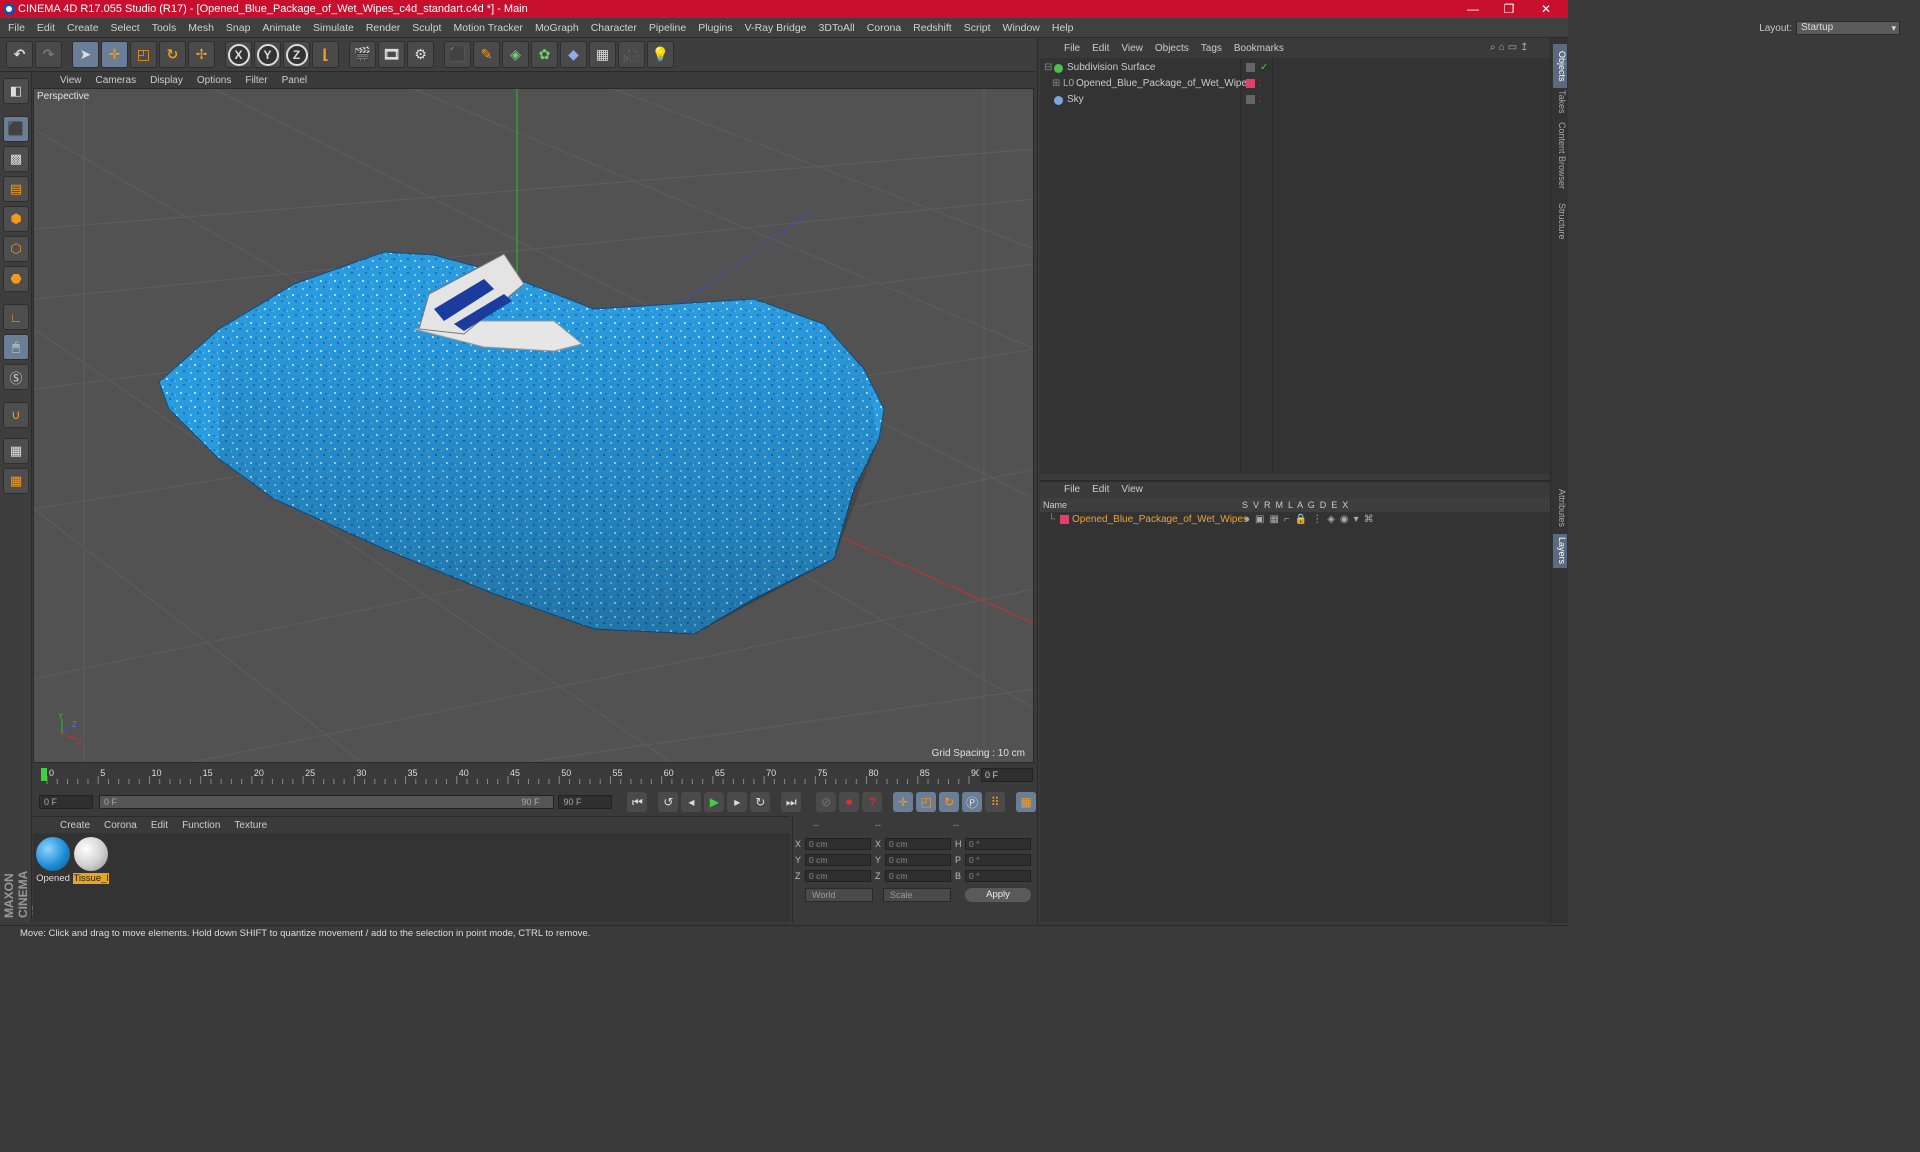 Image resolution: width=1920 pixels, height=1152 pixels. What do you see at coordinates (998, 876) in the screenshot?
I see `rotation-b-field: 0 °` at bounding box center [998, 876].